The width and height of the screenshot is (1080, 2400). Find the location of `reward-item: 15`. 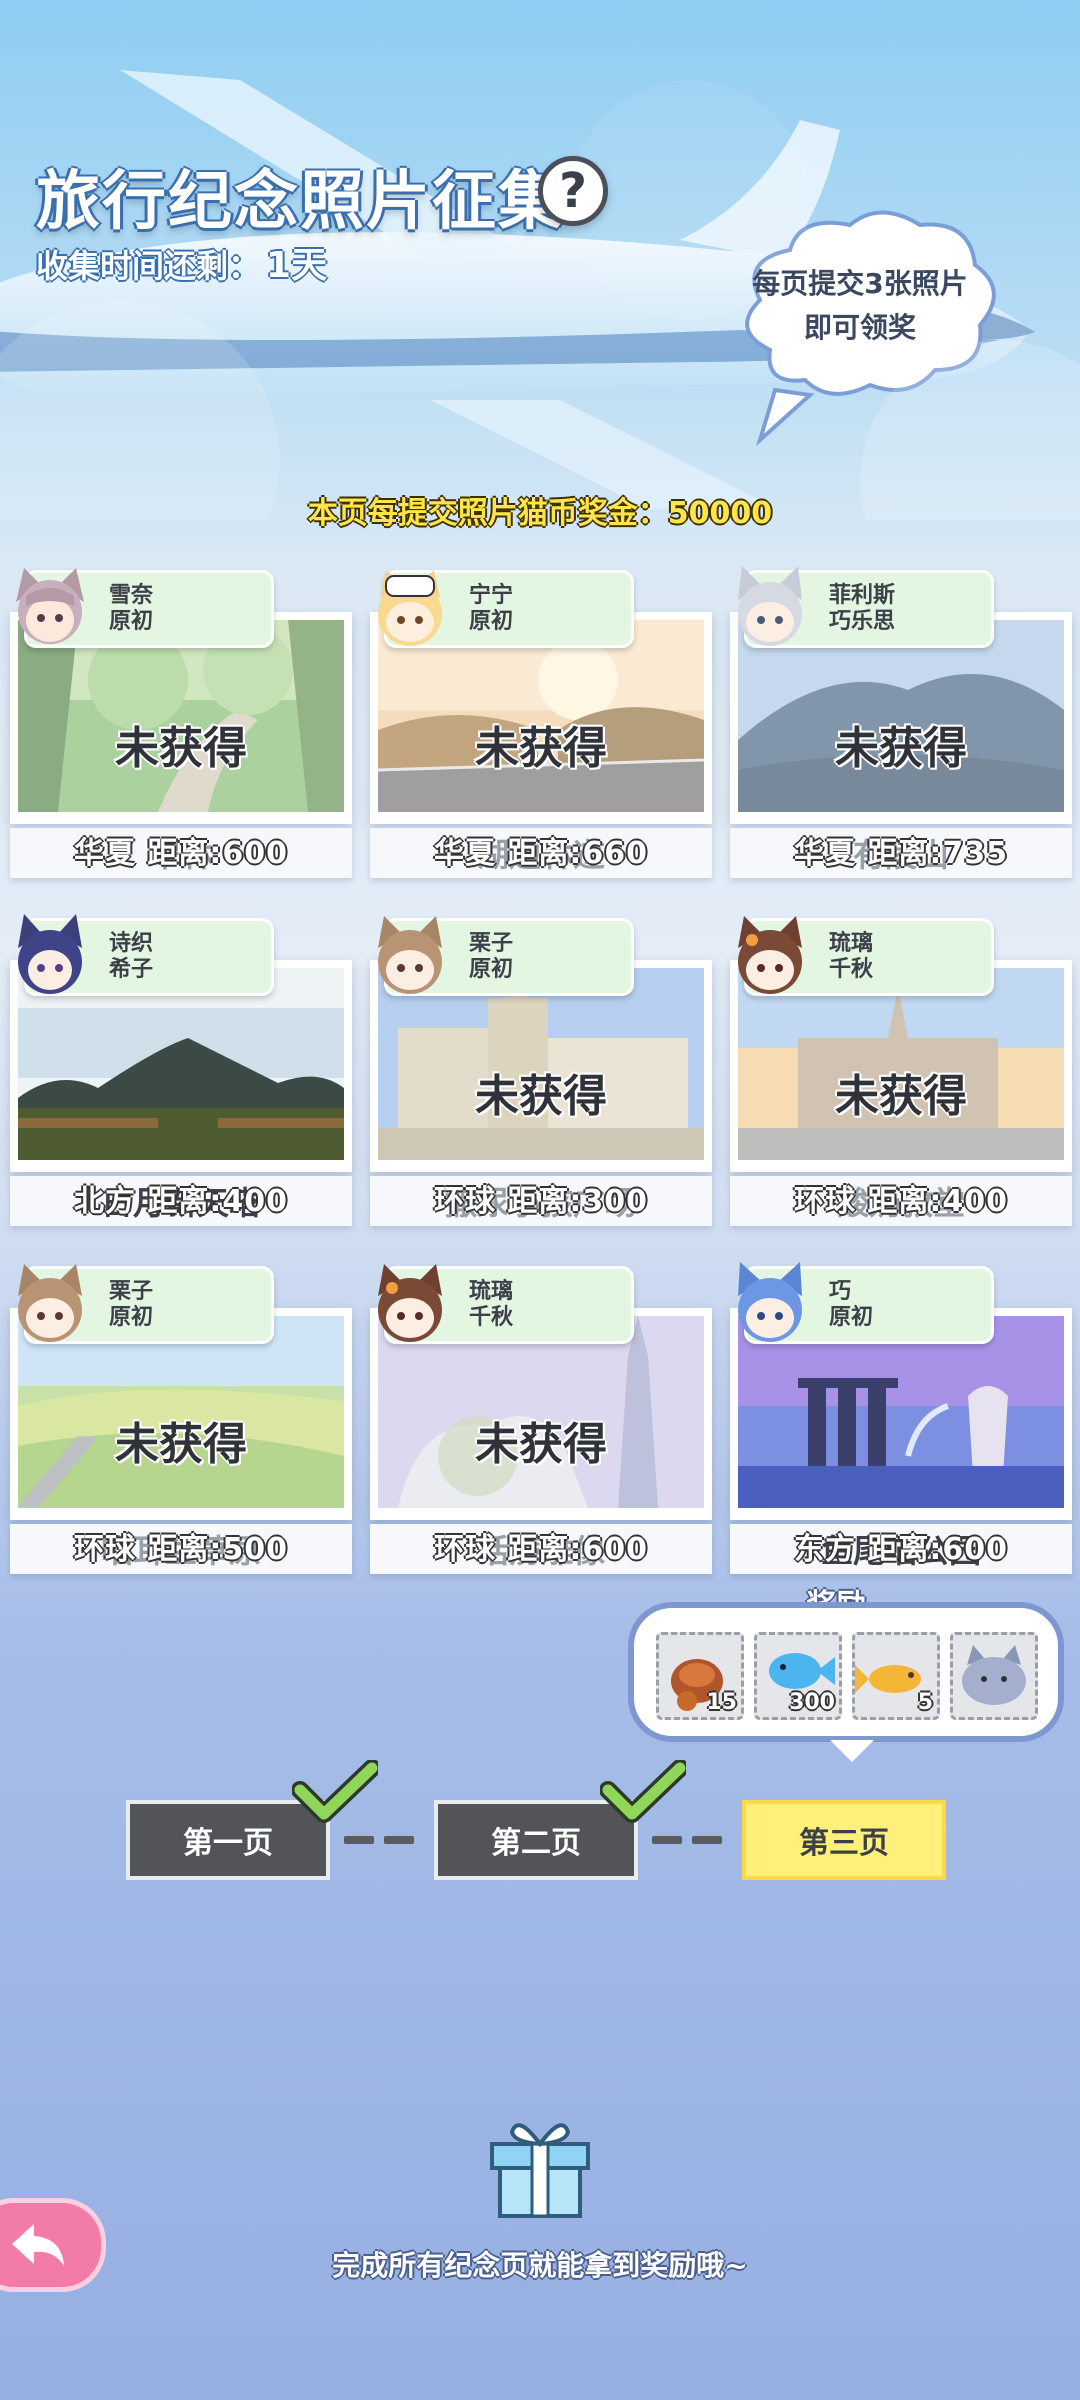

reward-item: 15 is located at coordinates (700, 1676).